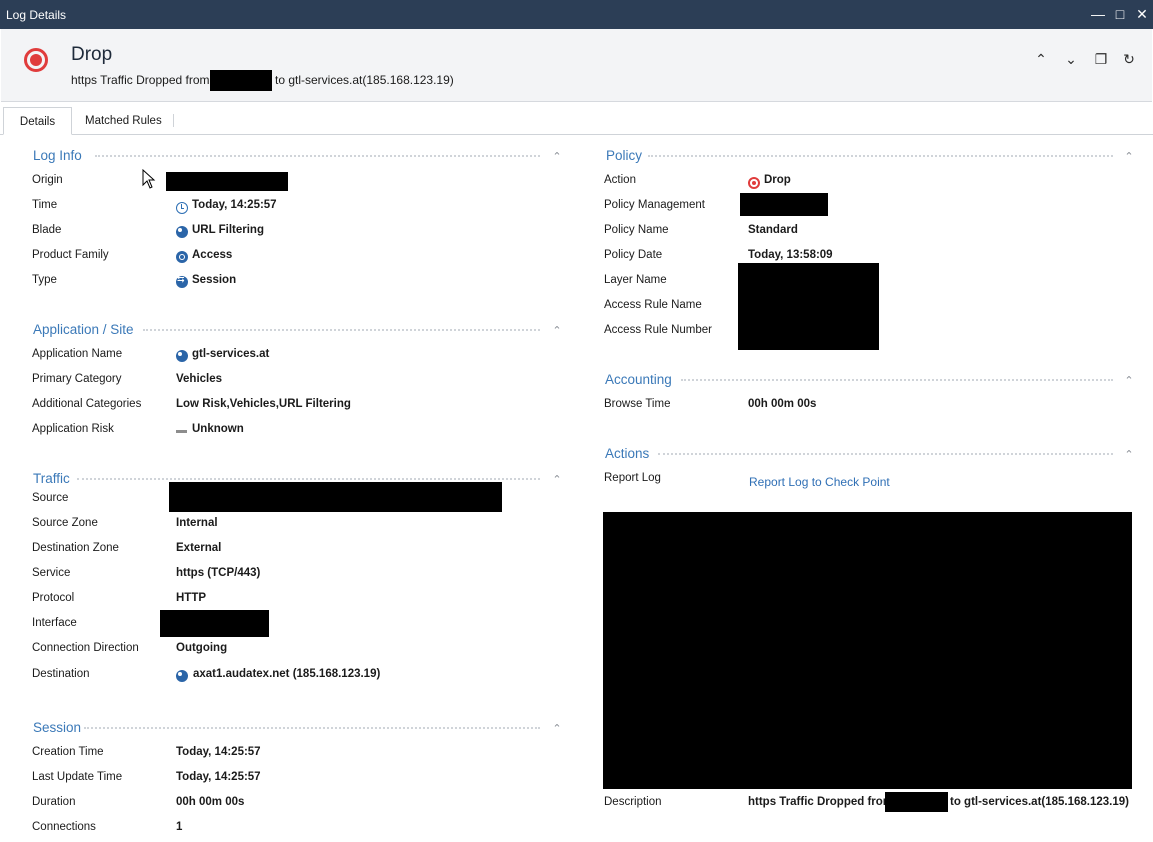 The height and width of the screenshot is (842, 1153). Describe the element at coordinates (773, 230) in the screenshot. I see `row-value-policy-name: Standard` at that location.